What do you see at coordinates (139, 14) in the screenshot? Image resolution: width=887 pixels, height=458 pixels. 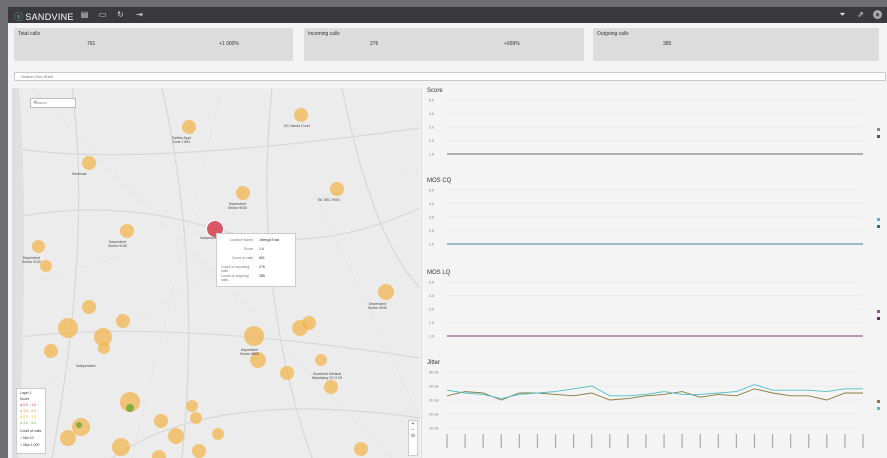 I see `export-icon: ⇥` at bounding box center [139, 14].